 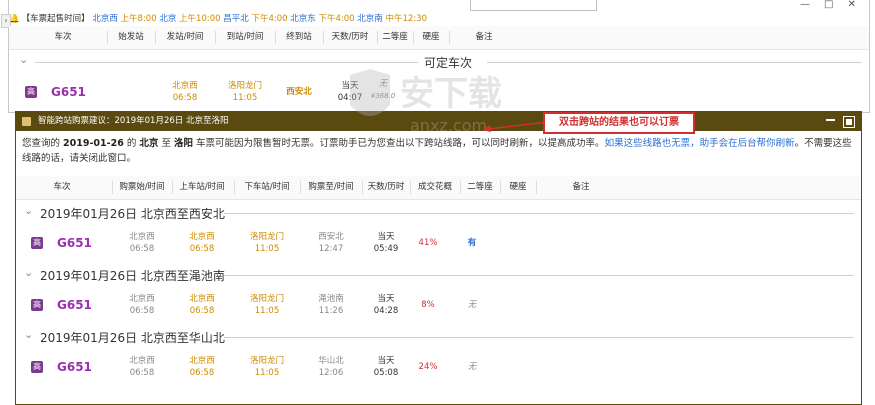 I want to click on svg-text: 安下载, so click(x=451, y=94).